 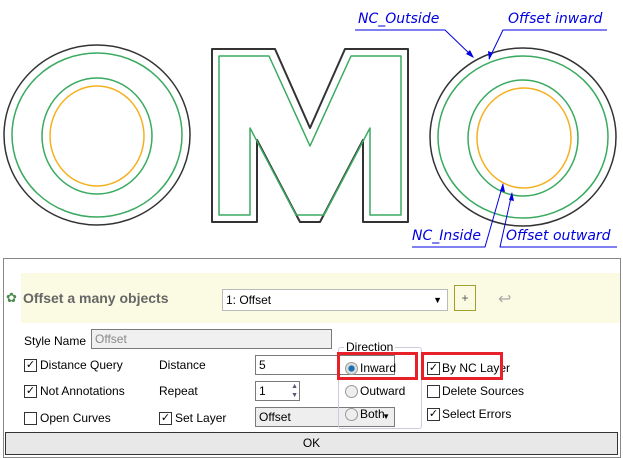 What do you see at coordinates (55, 341) in the screenshot?
I see `style-name-label: Style Name` at bounding box center [55, 341].